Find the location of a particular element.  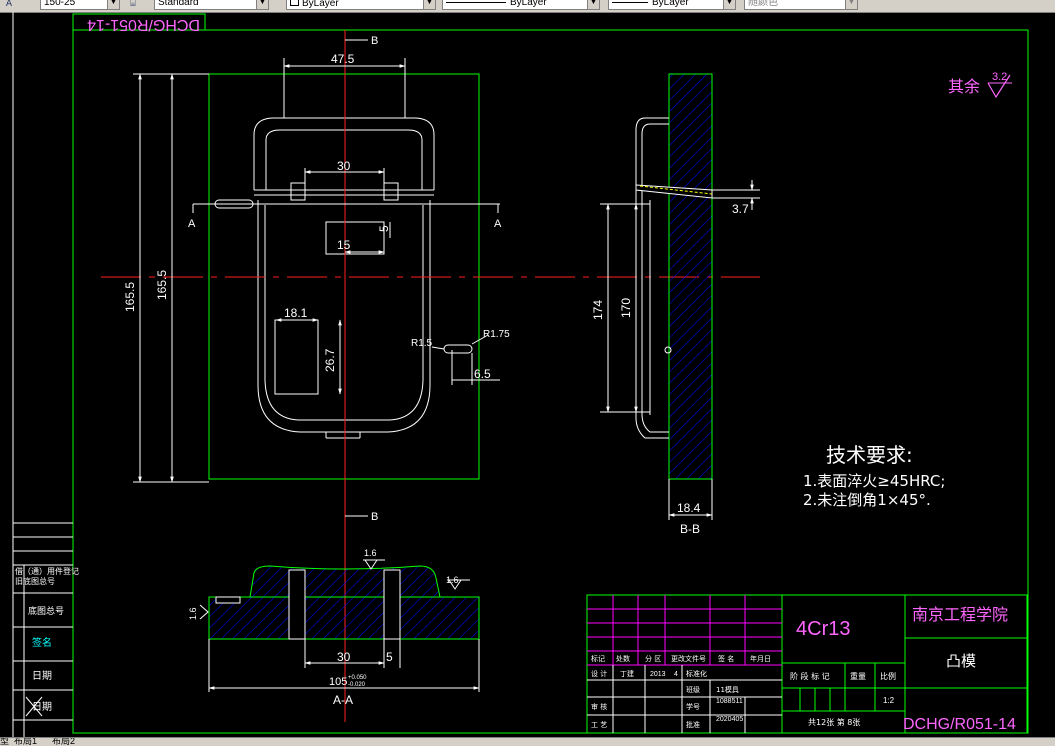

dim-47-5: 47.5 is located at coordinates (343, 59).